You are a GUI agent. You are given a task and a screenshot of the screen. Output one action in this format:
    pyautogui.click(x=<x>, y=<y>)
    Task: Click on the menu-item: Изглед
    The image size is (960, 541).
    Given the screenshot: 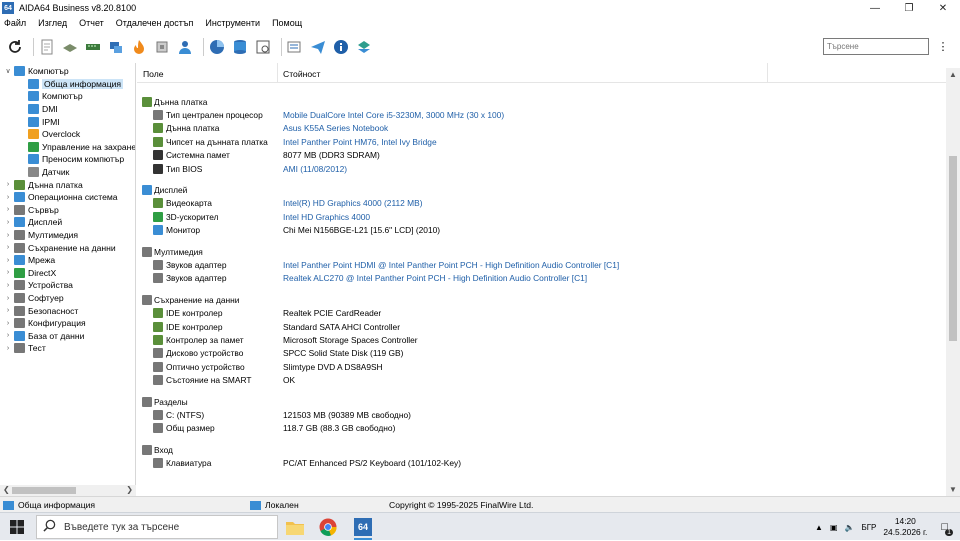 What is the action you would take?
    pyautogui.click(x=52, y=23)
    